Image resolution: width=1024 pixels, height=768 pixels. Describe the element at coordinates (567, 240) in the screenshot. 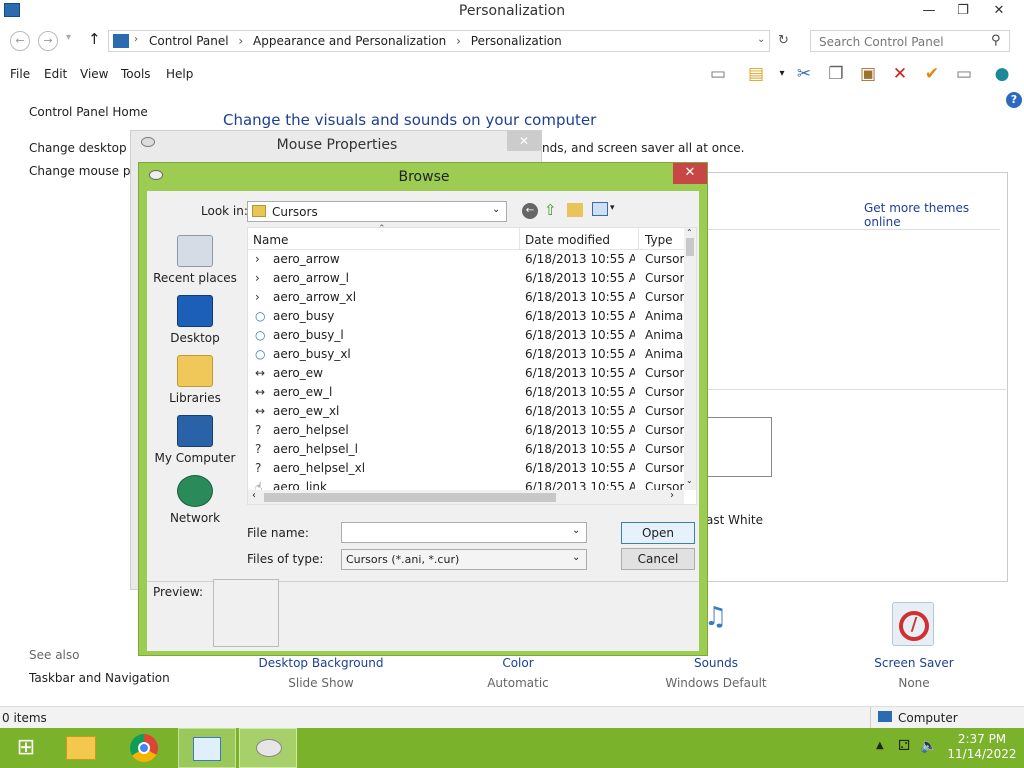

I see `column-date-modified: Date modified` at that location.